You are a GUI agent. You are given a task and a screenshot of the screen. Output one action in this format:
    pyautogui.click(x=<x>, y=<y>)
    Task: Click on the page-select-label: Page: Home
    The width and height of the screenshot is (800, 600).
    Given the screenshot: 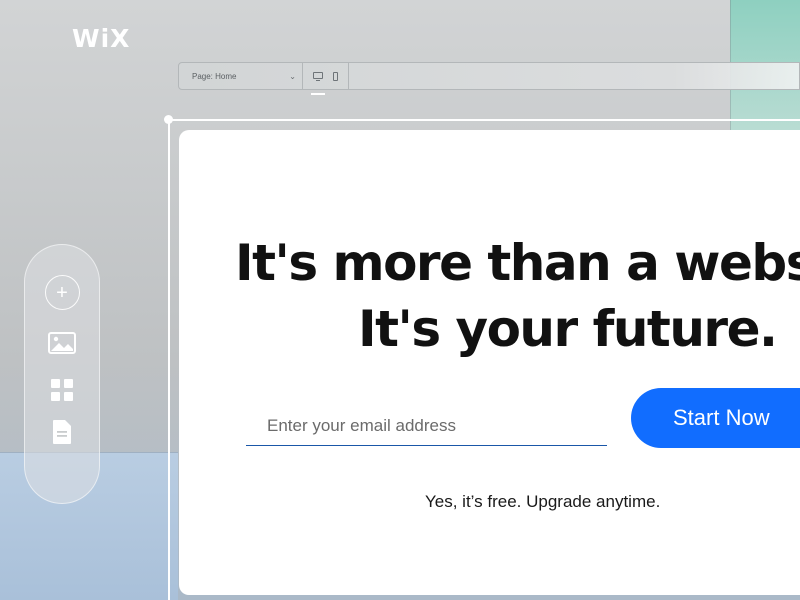 What is the action you would take?
    pyautogui.click(x=214, y=76)
    